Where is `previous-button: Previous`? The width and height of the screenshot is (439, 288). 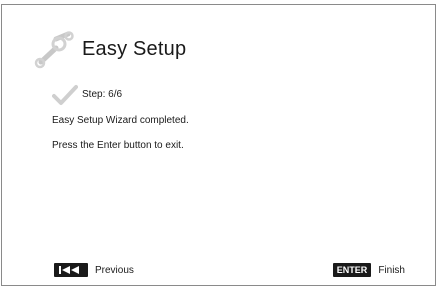 previous-button: Previous is located at coordinates (94, 270).